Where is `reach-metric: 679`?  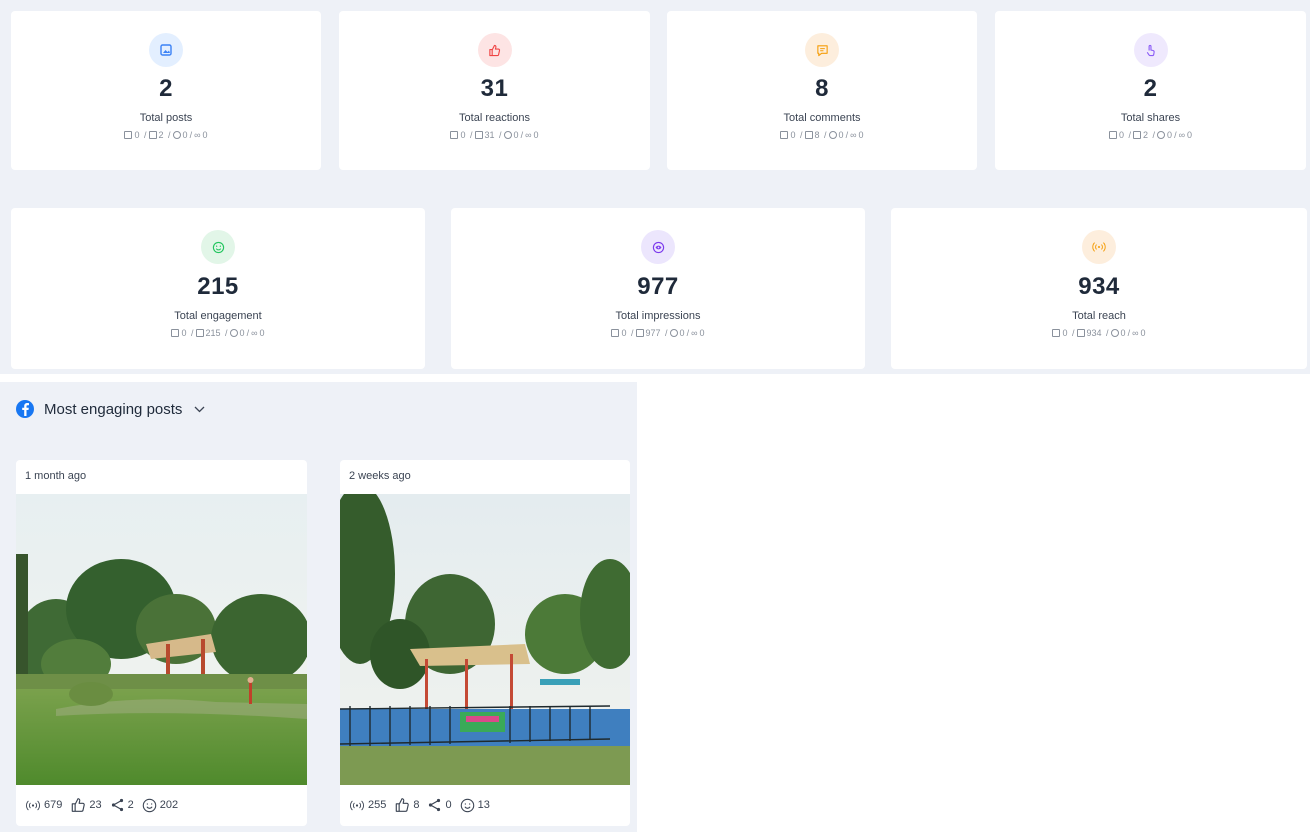
reach-metric: 679 is located at coordinates (43, 805).